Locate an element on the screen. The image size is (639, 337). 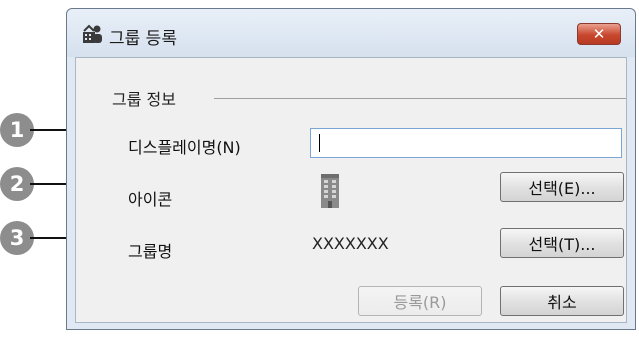
callout-1: 1 is located at coordinates (17, 130).